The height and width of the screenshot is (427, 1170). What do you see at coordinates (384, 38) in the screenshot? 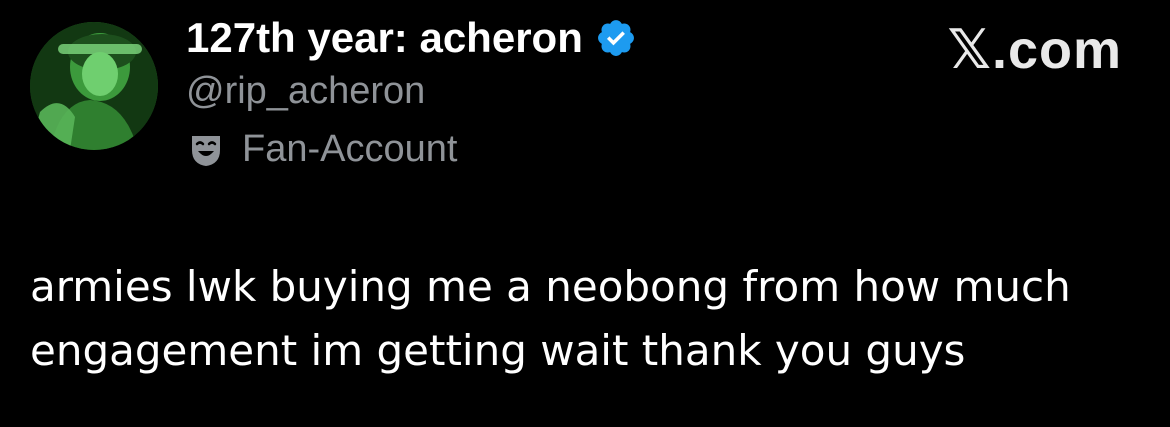
I see `display-name: 127th year: acheron` at bounding box center [384, 38].